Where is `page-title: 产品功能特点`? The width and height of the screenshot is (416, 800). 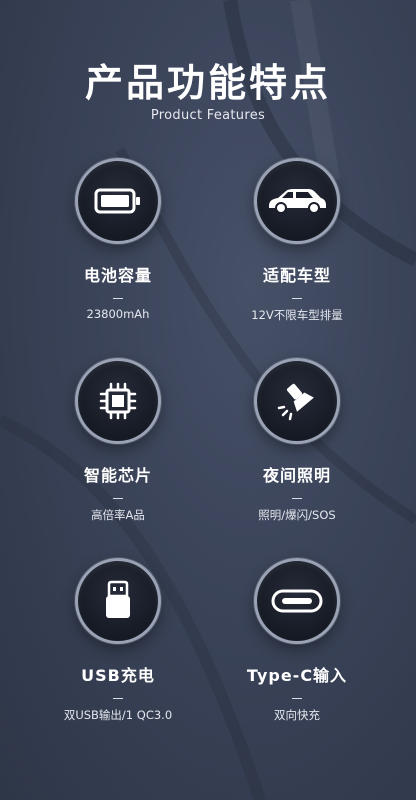
page-title: 产品功能特点 is located at coordinates (207, 83).